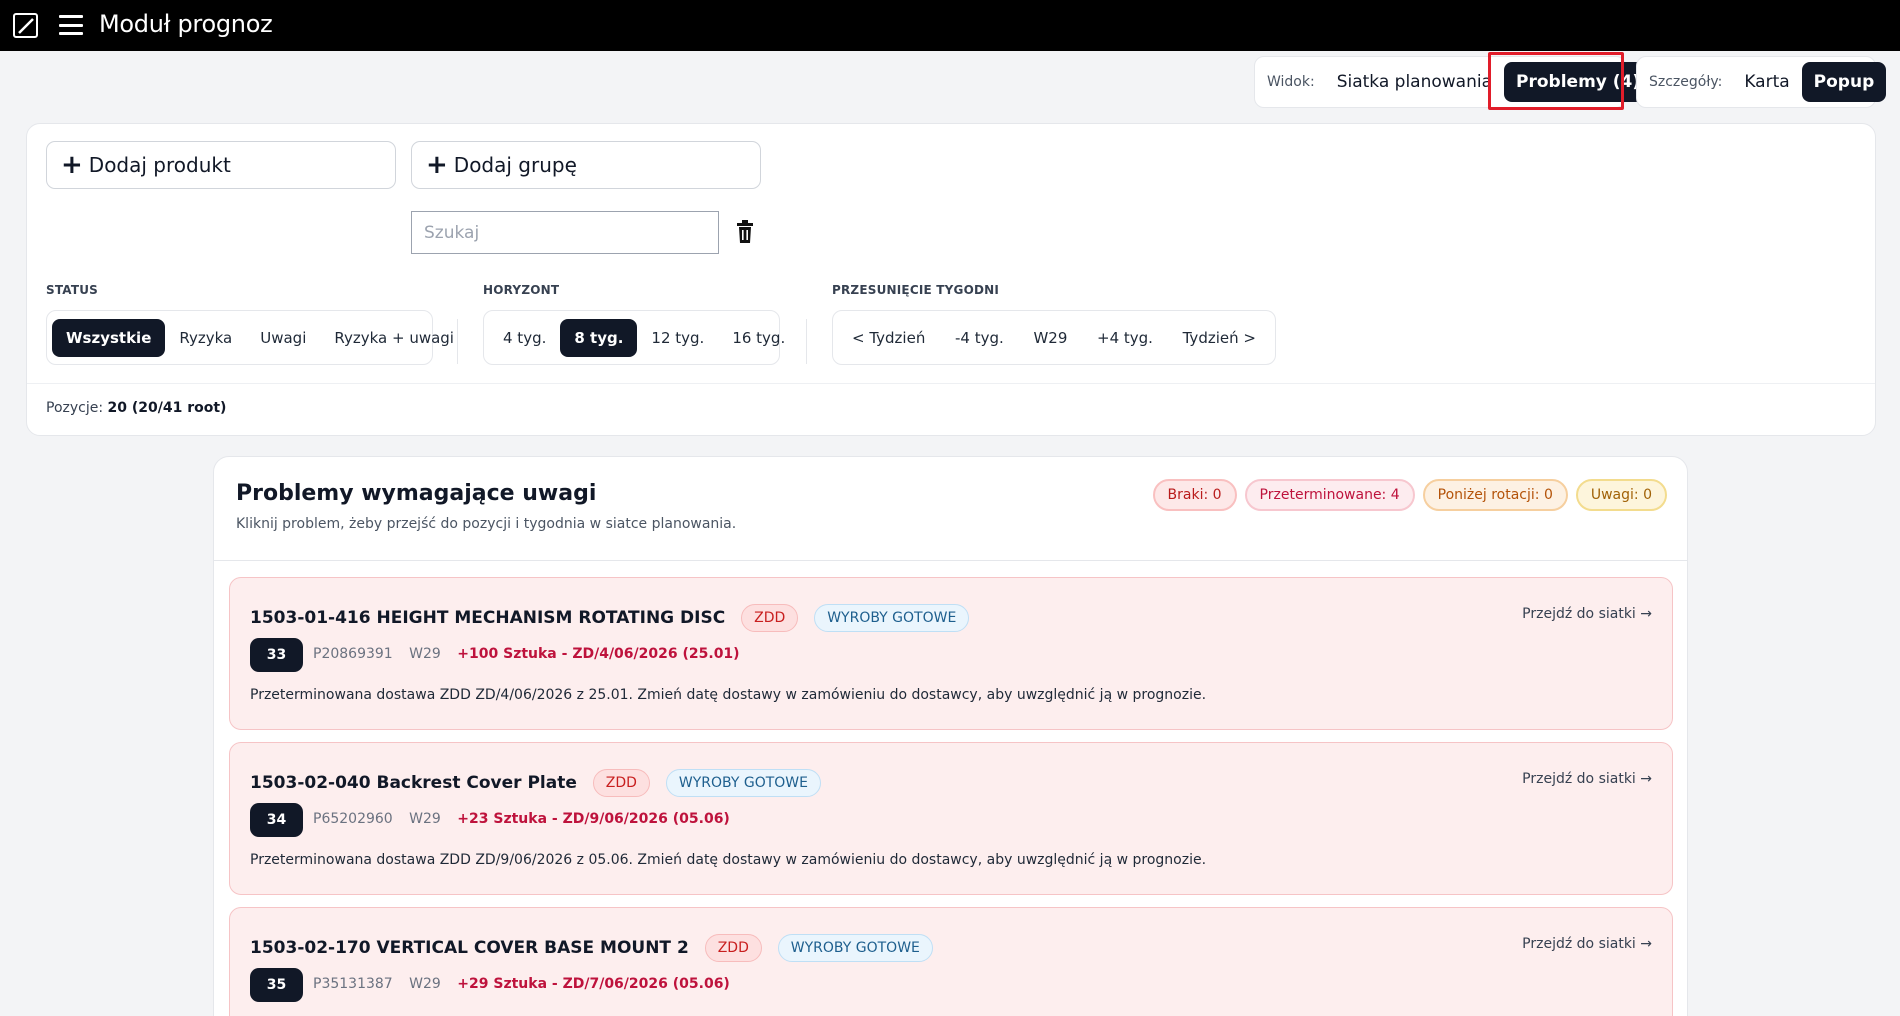  I want to click on status-all-button: Wszystkie, so click(109, 337).